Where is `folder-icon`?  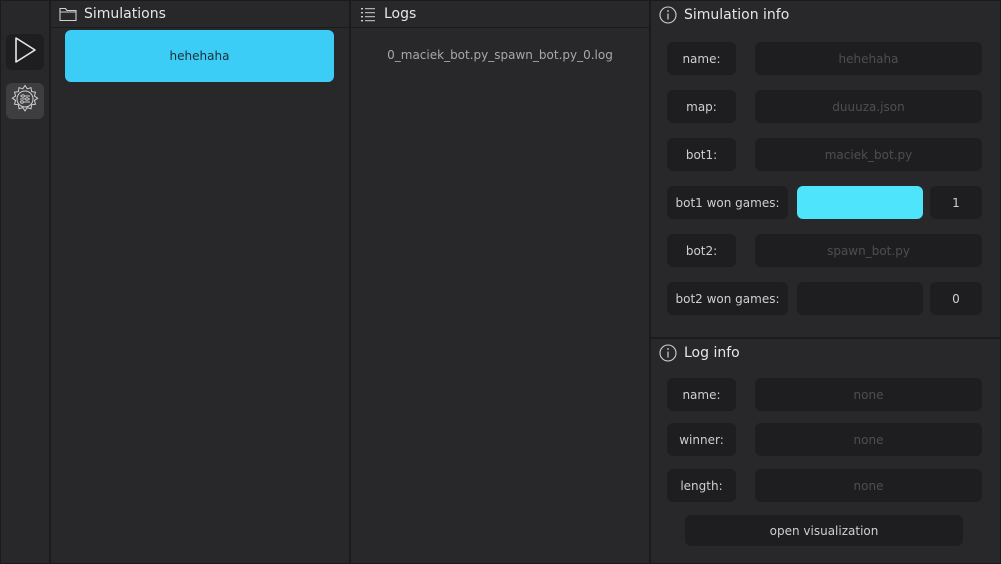 folder-icon is located at coordinates (68, 14).